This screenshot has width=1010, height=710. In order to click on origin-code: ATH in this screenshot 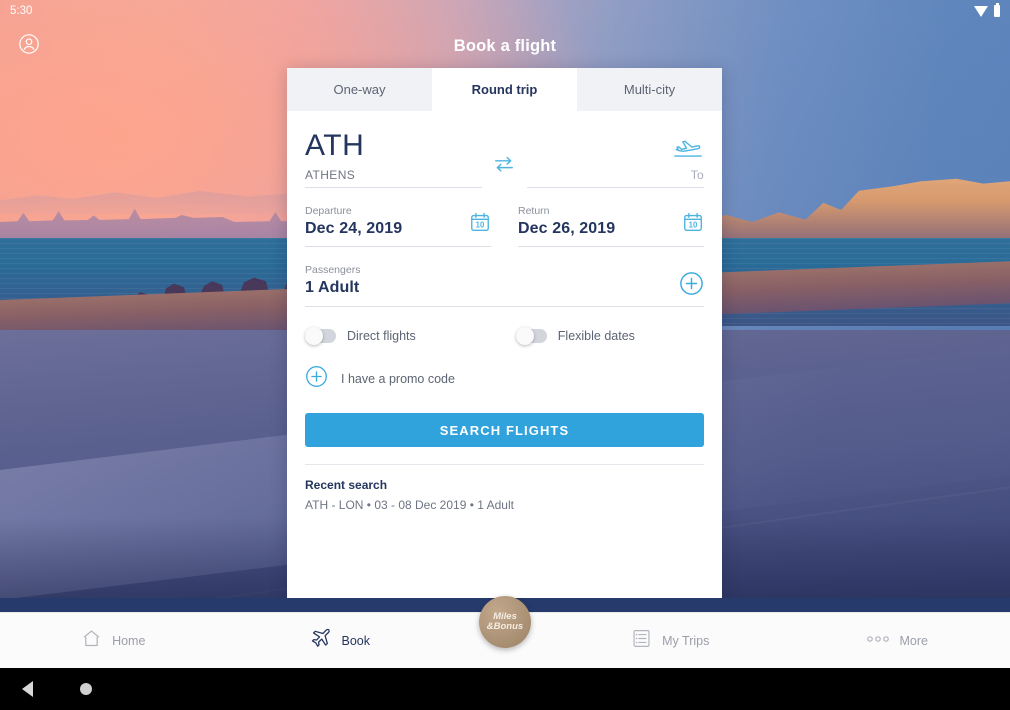, I will do `click(335, 145)`.